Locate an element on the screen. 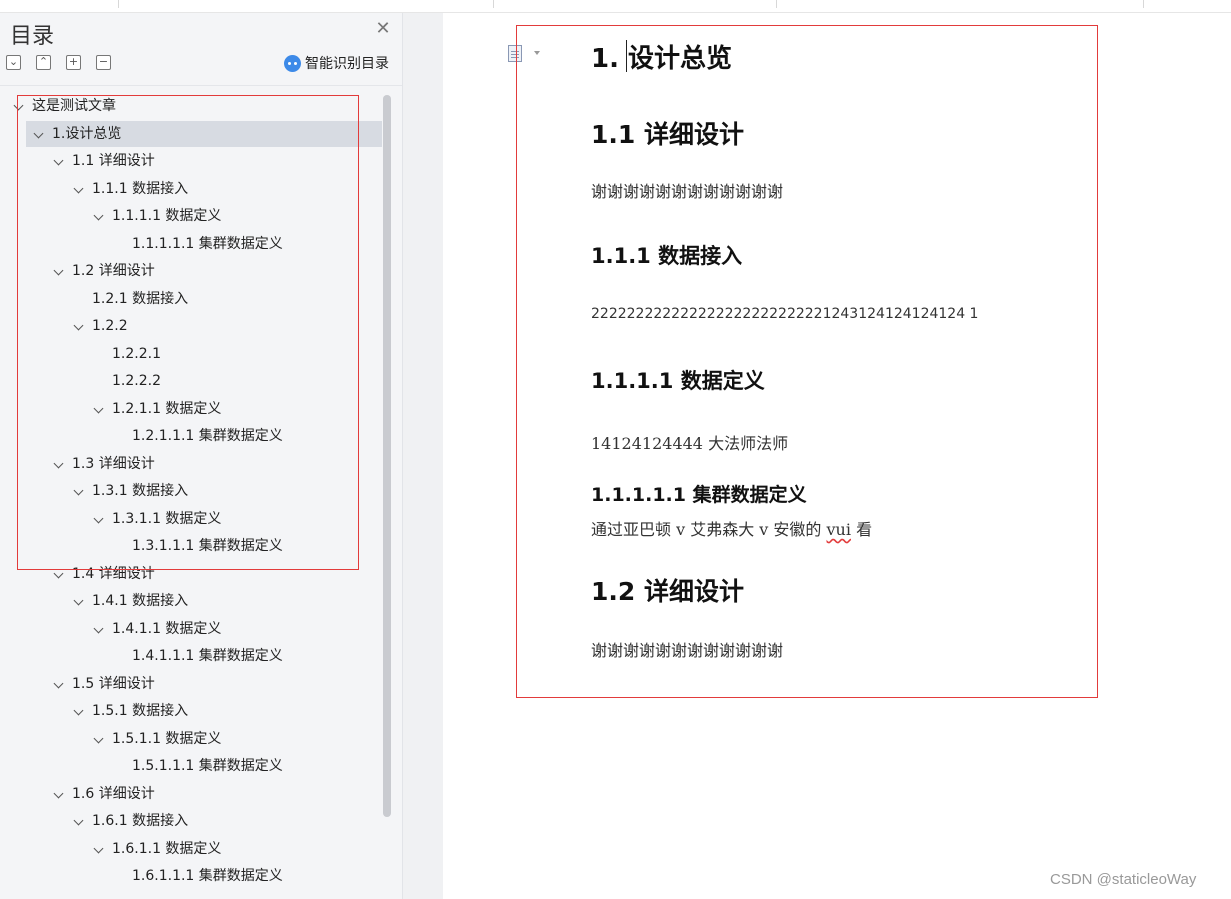 The image size is (1231, 899). toc-item: 1.1.1.1 数据定义 is located at coordinates (190, 216).